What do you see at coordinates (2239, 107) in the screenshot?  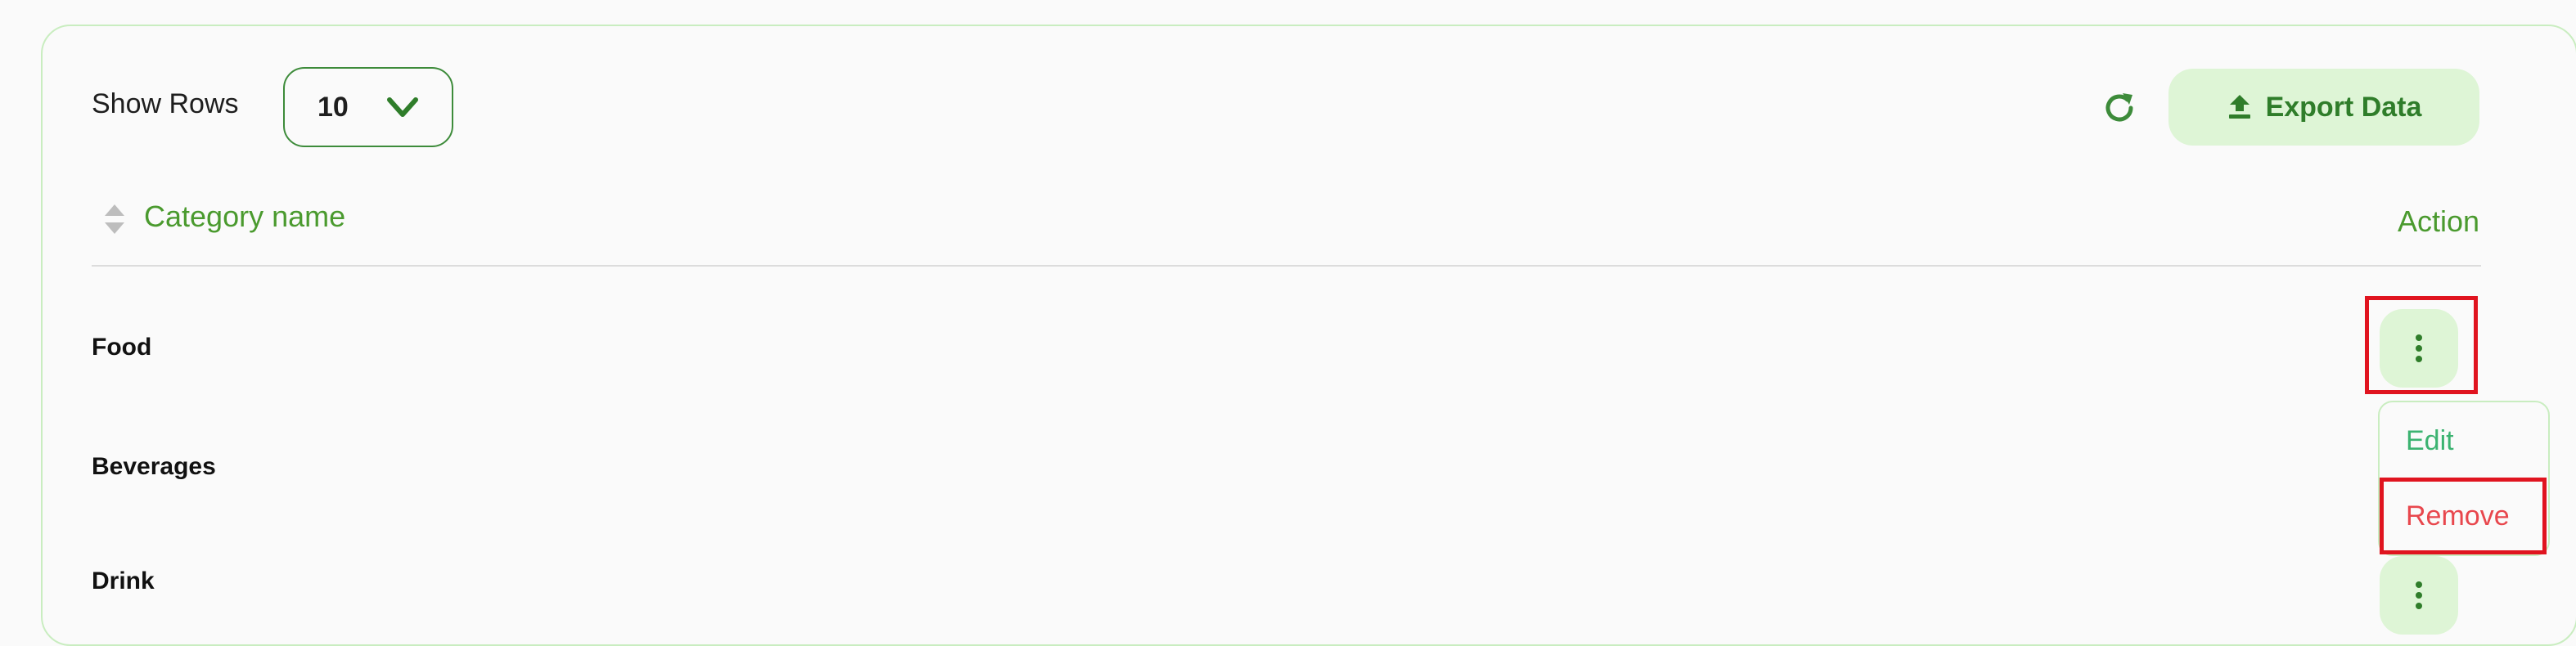 I see `upload-icon` at bounding box center [2239, 107].